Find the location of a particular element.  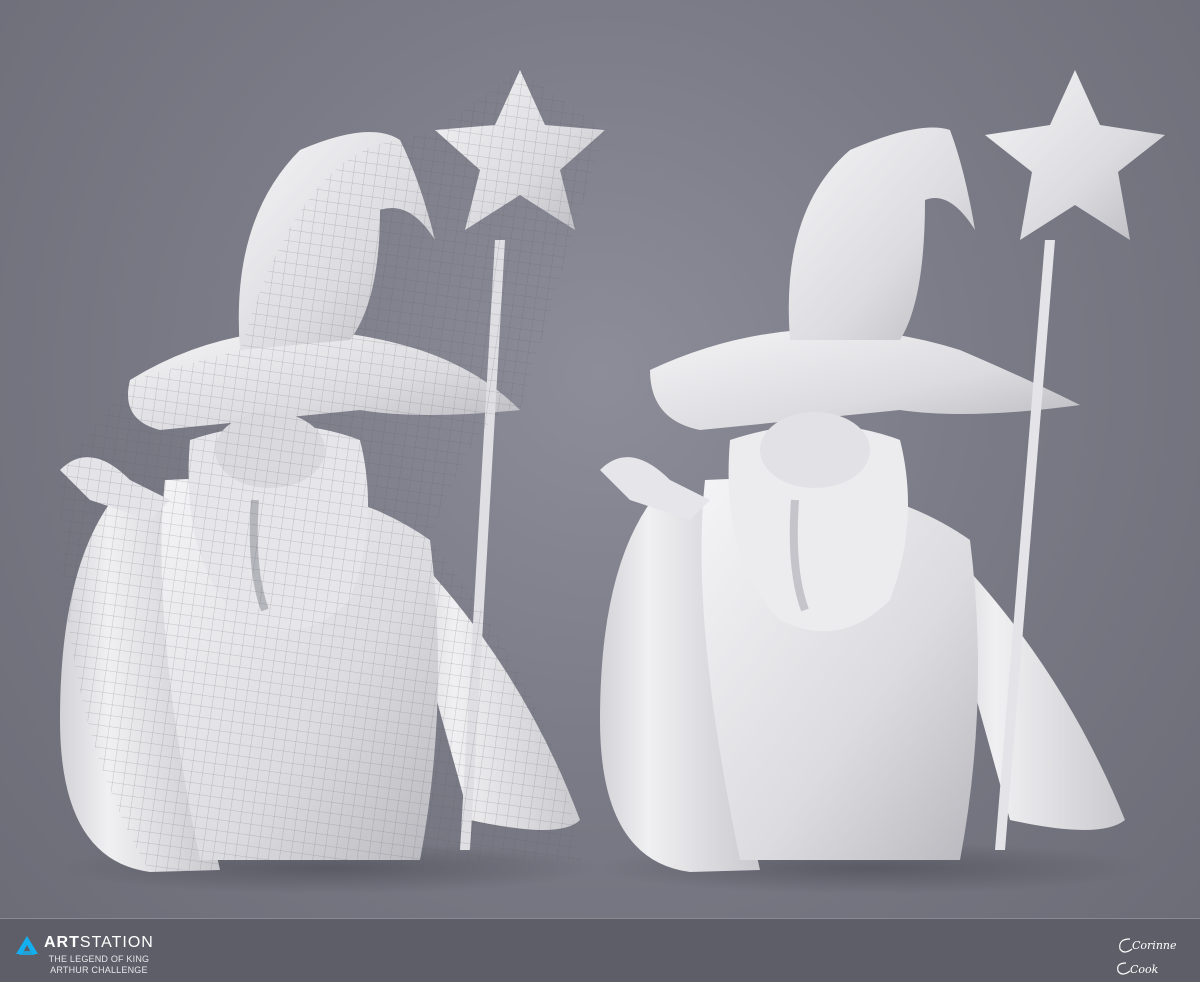

brand-name: ARTSTATION is located at coordinates (99, 943).